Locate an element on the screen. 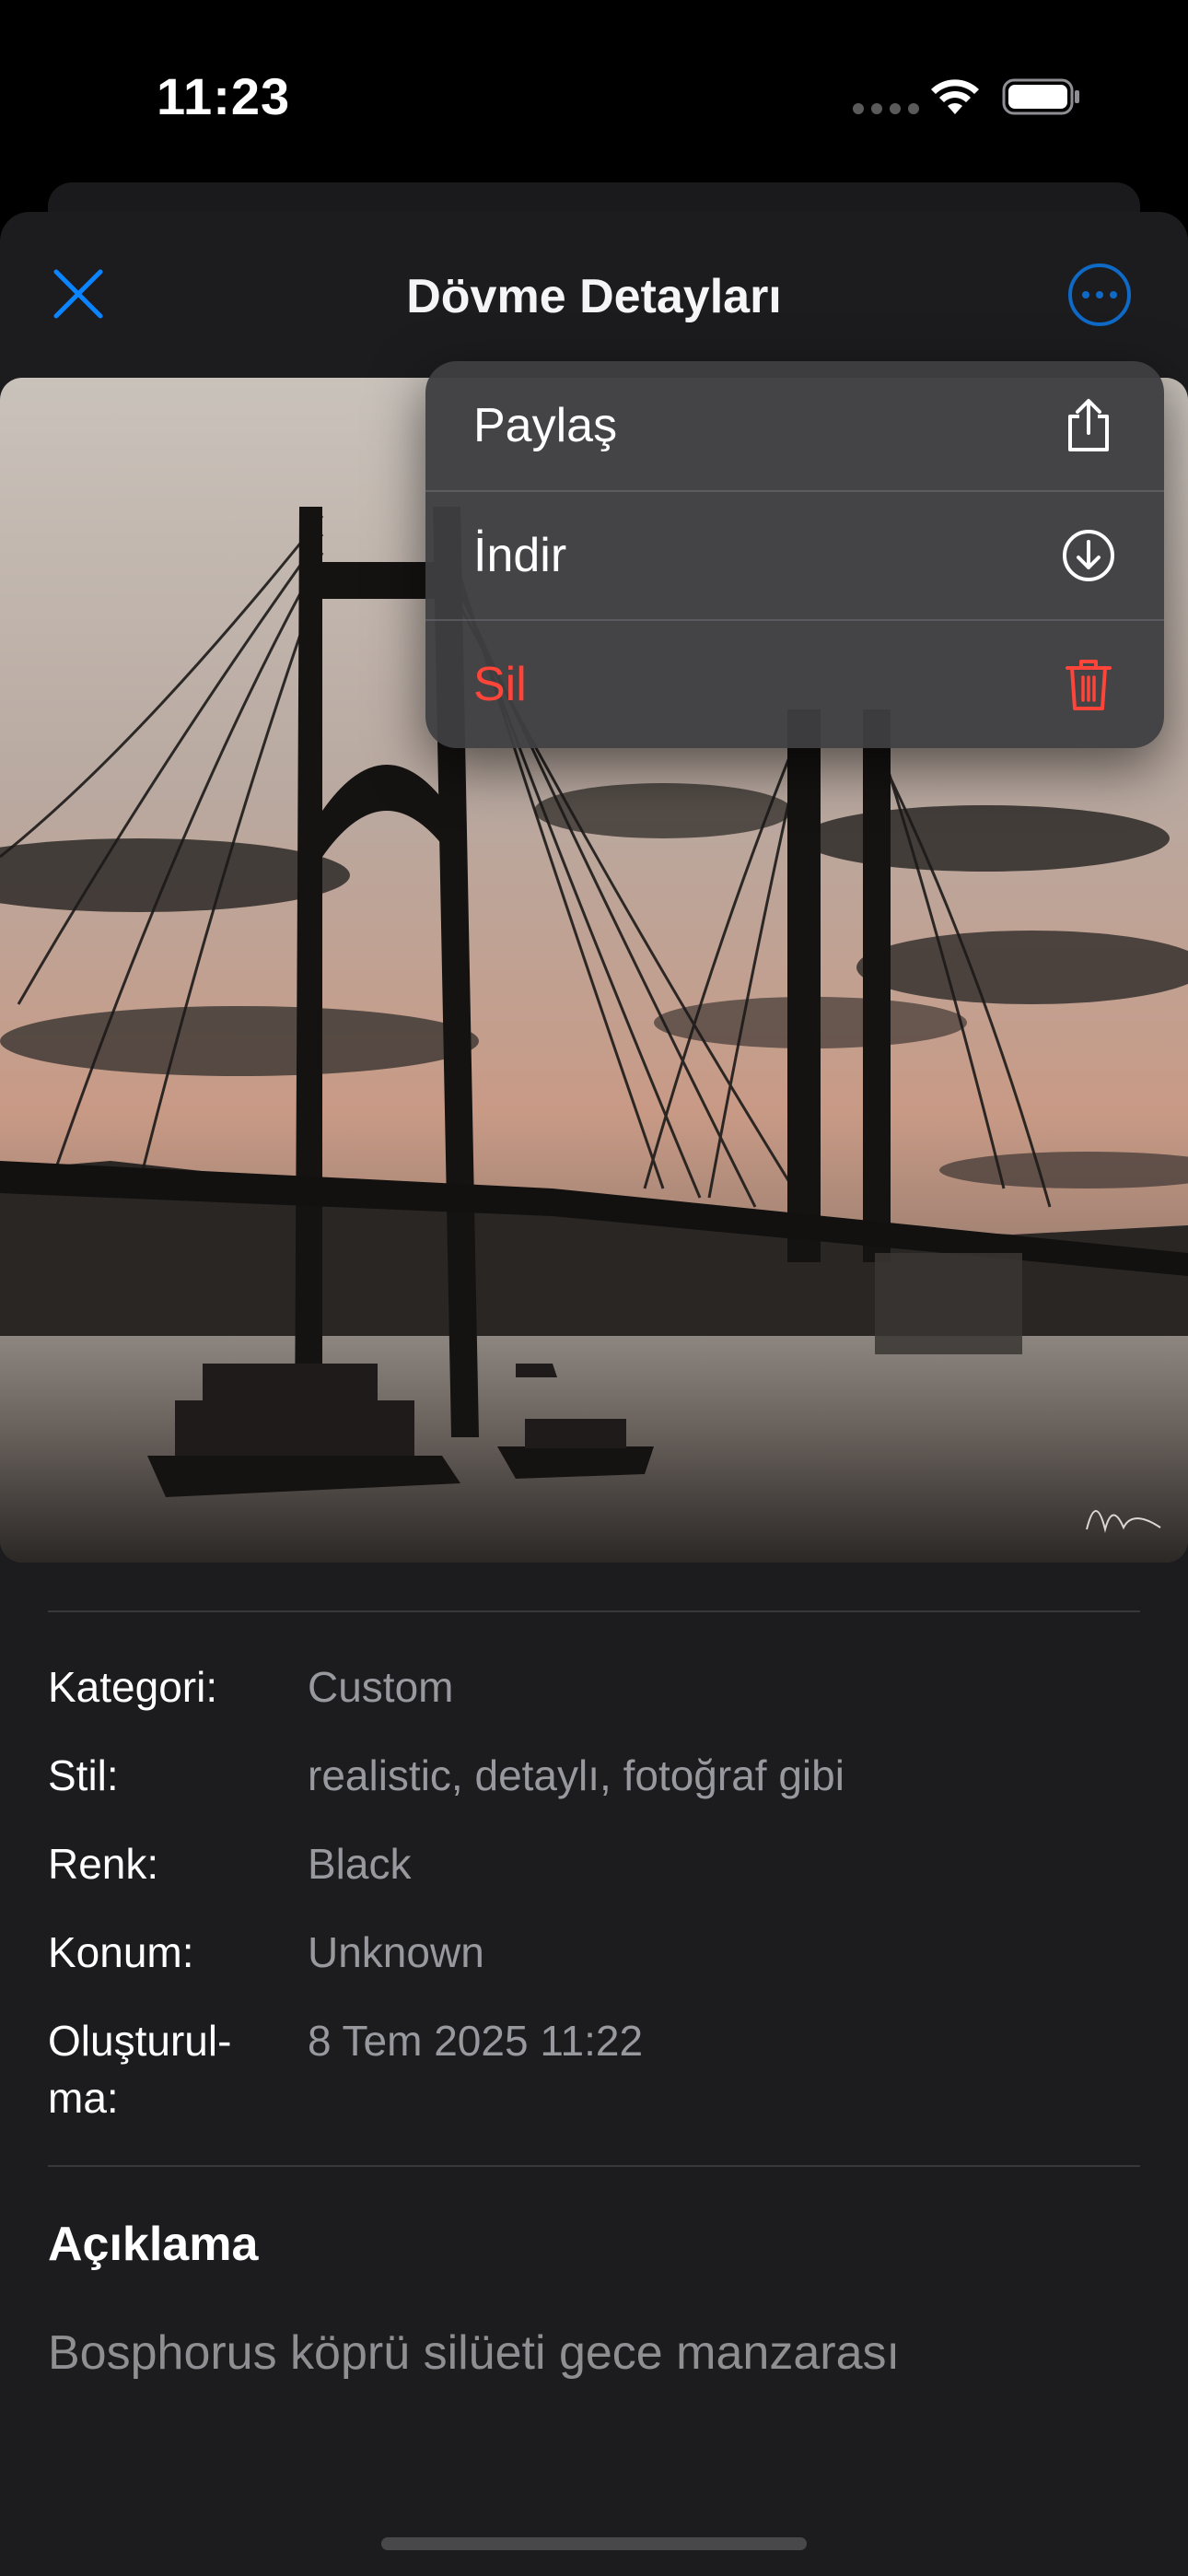 This screenshot has width=1188, height=2576. navigation-bar: Dövme Detayları is located at coordinates (594, 295).